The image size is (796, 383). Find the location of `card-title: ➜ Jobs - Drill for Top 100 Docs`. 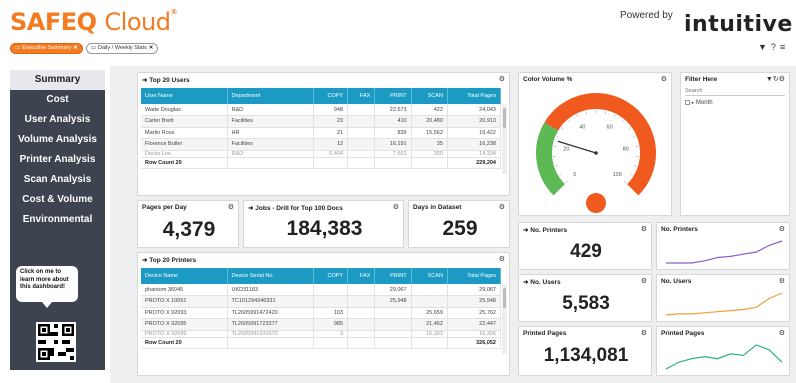

card-title: ➜ Jobs - Drill for Top 100 Docs is located at coordinates (295, 208).